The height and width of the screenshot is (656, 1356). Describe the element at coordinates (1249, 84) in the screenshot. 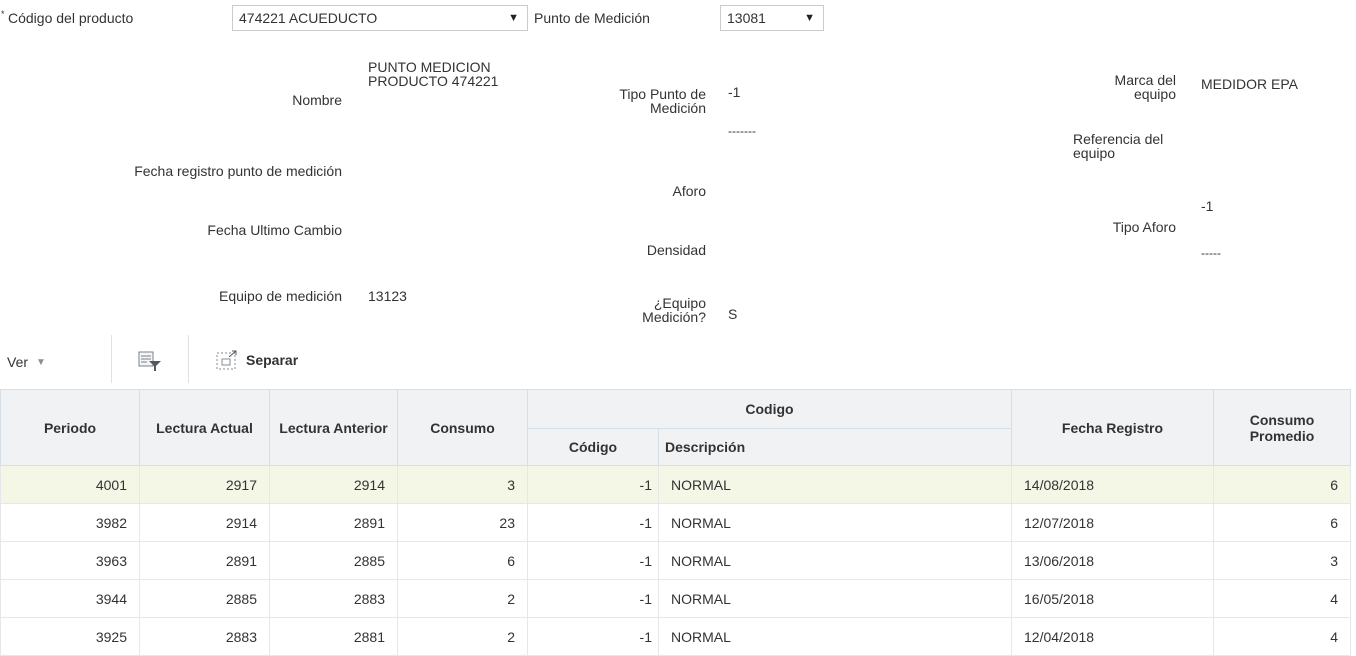

I see `marca-value: MEDIDOR EPA` at that location.